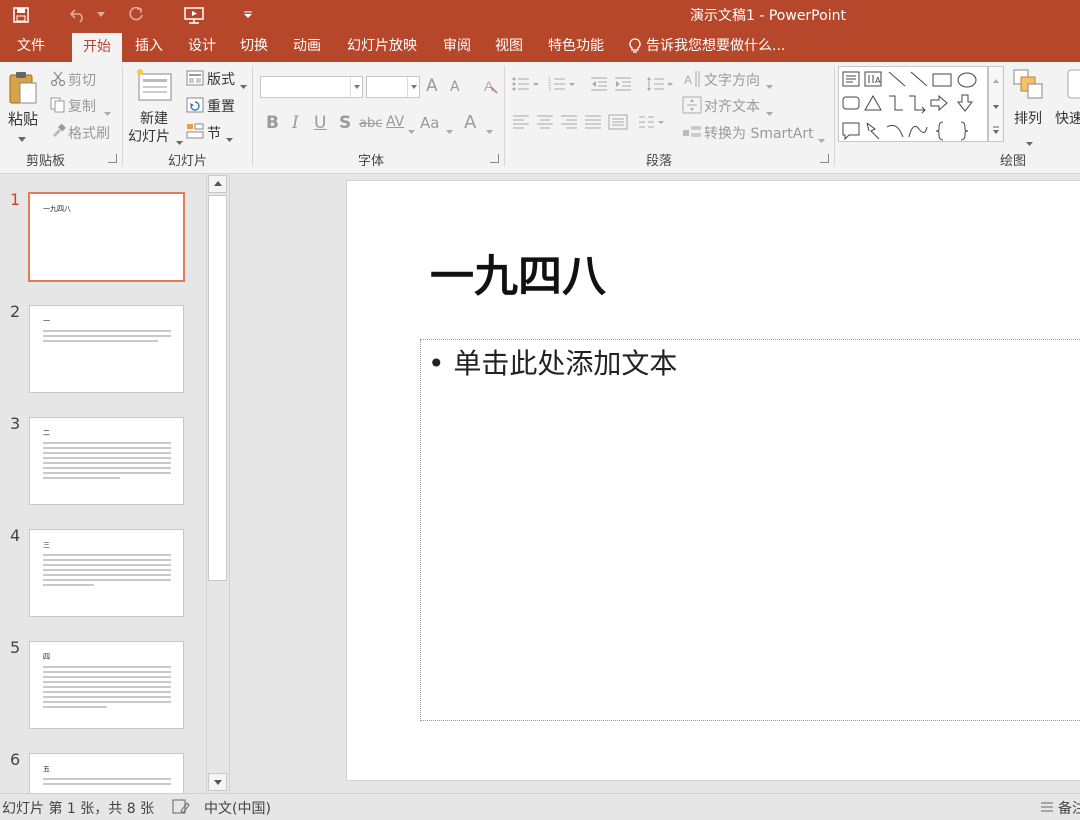 The height and width of the screenshot is (820, 1080). I want to click on font-launcher-icon, so click(494, 158).